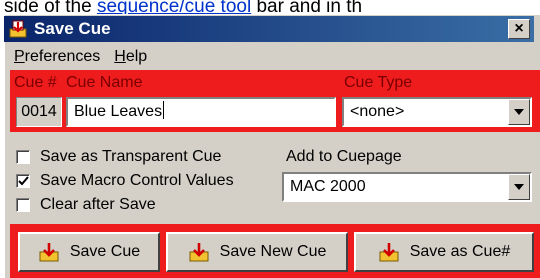 This screenshot has height=278, width=540. What do you see at coordinates (273, 251) in the screenshot?
I see `save-new-cue-label: Save New Cue` at bounding box center [273, 251].